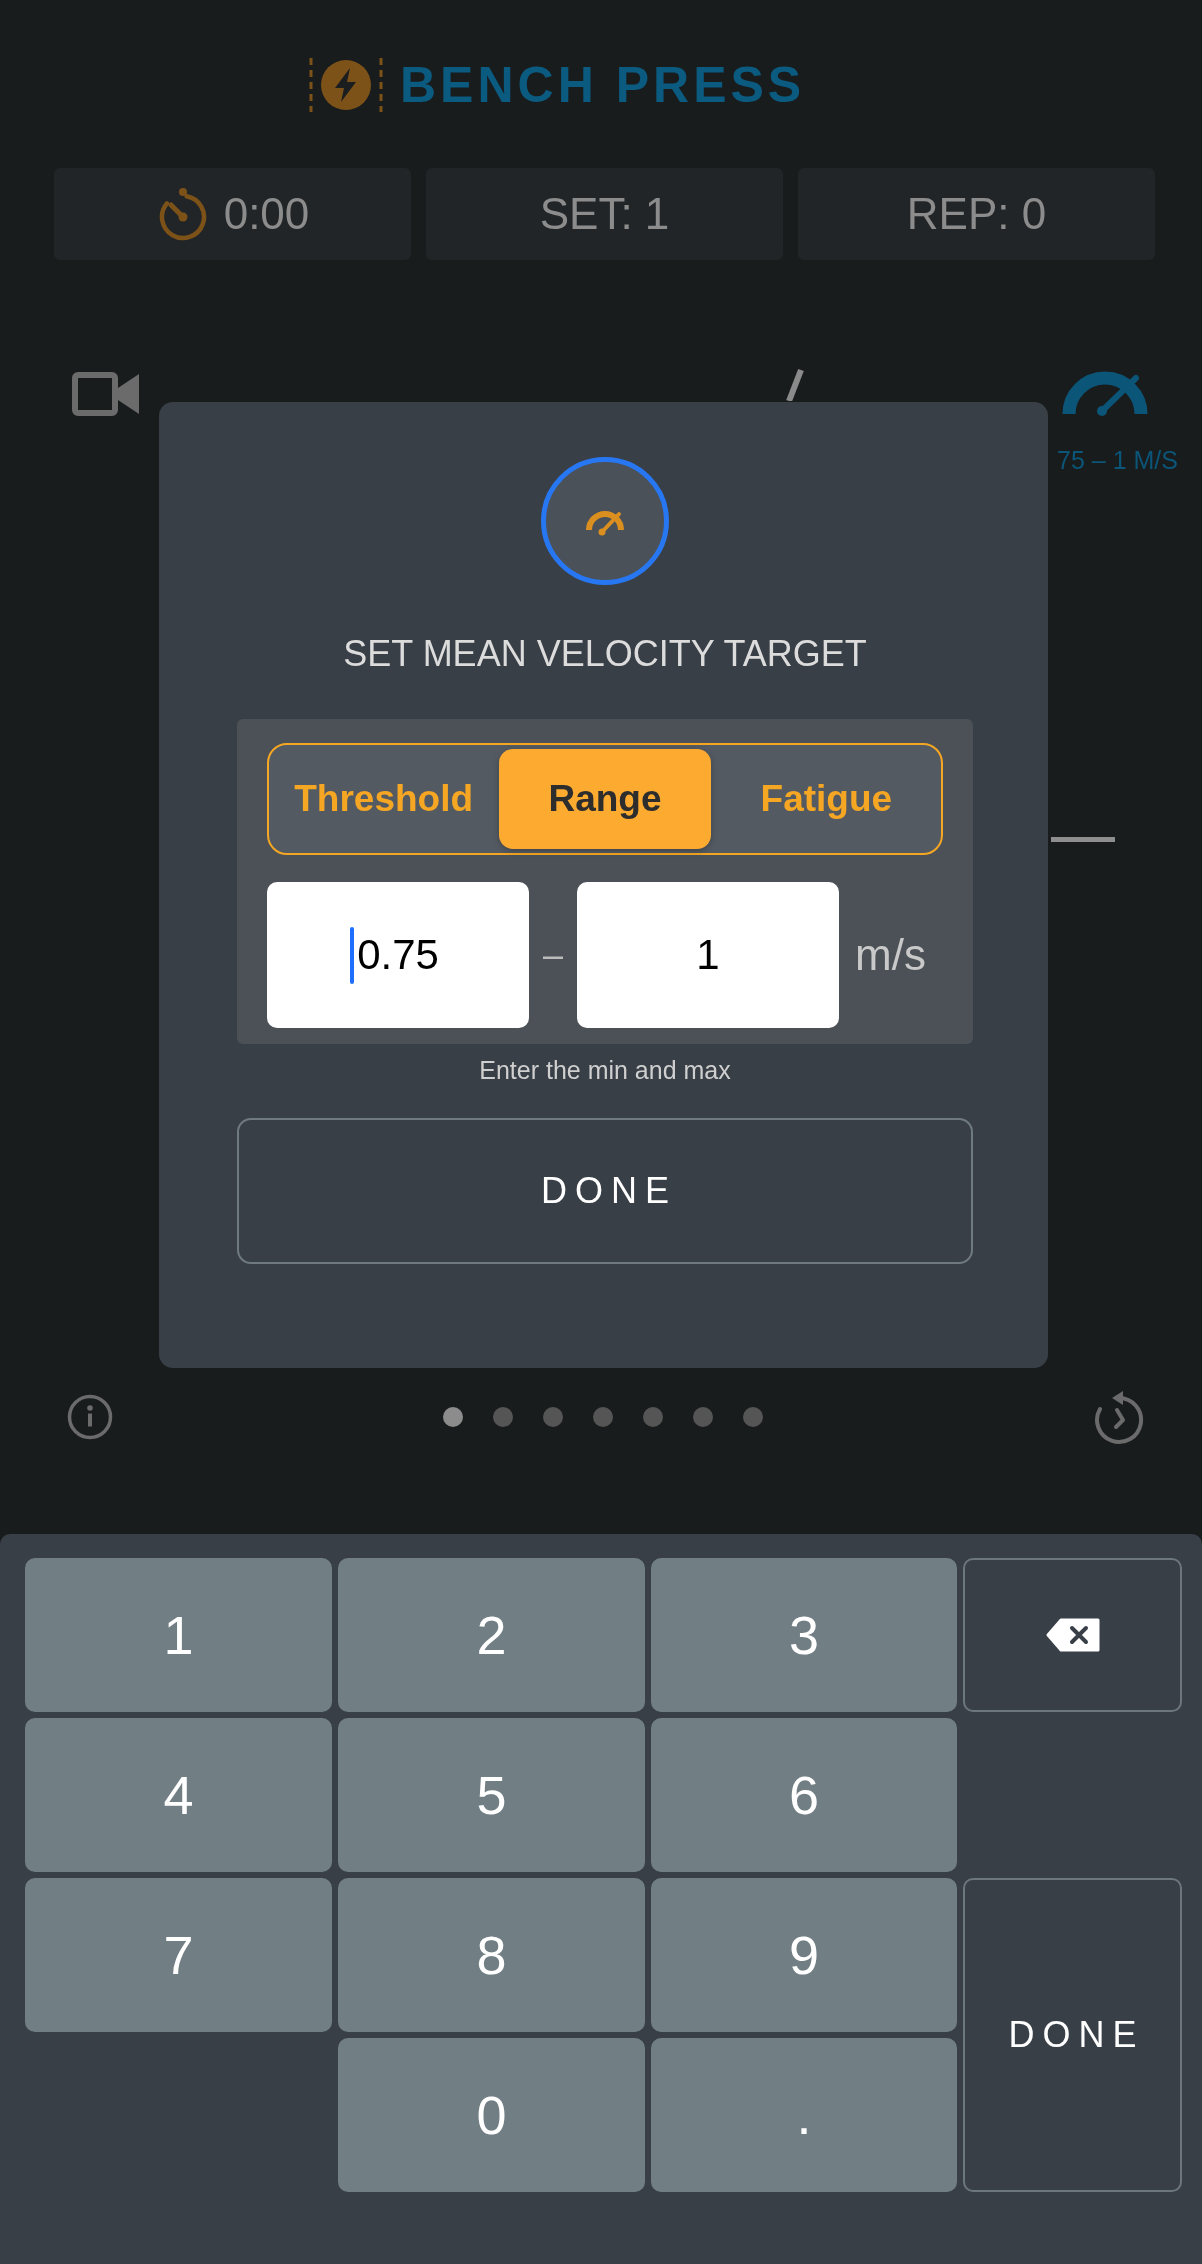 The width and height of the screenshot is (1202, 2264). Describe the element at coordinates (804, 1635) in the screenshot. I see `digit-key: 3` at that location.